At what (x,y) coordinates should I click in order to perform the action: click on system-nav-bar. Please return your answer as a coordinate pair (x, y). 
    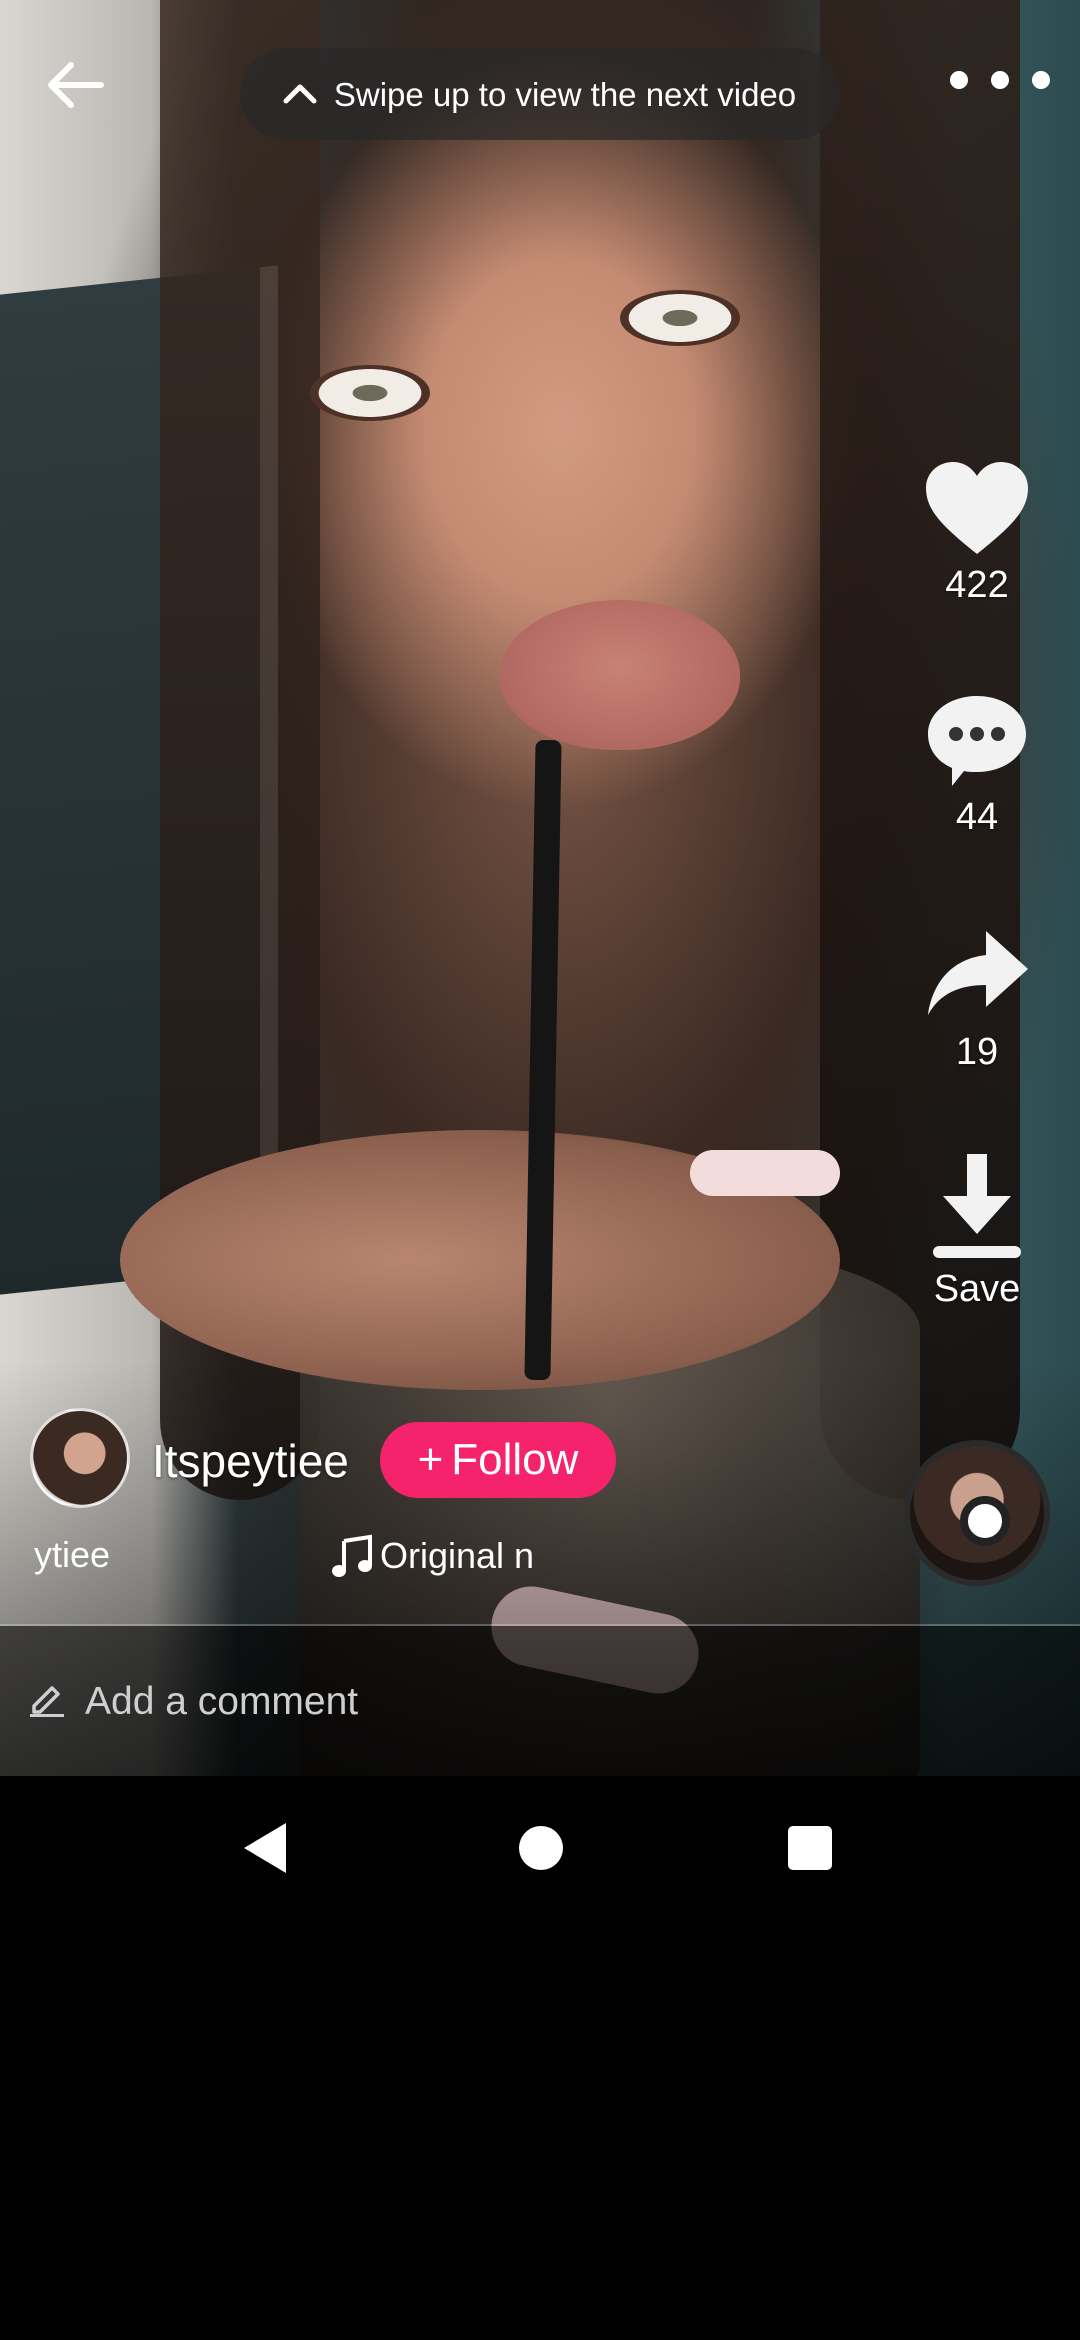
    Looking at the image, I should click on (540, 1848).